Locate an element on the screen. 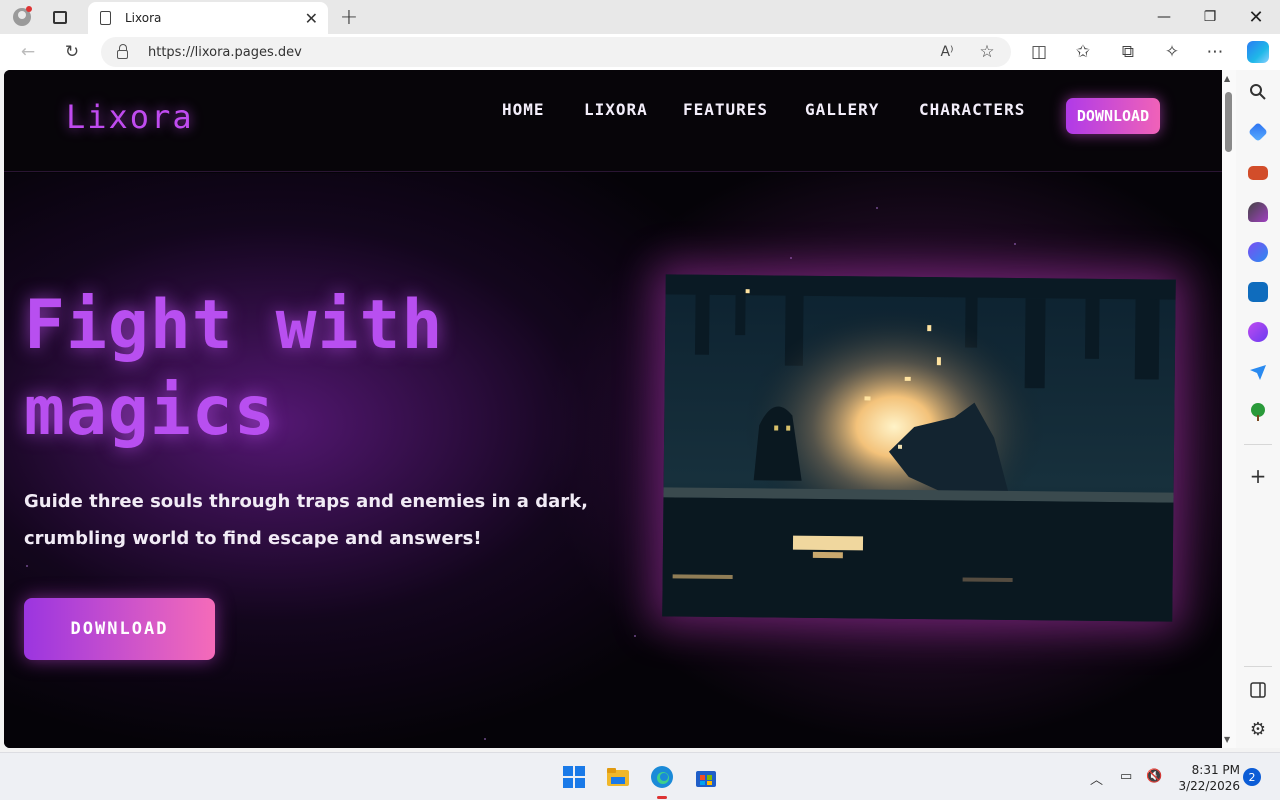 This screenshot has height=800, width=1280. designer-icon is located at coordinates (1258, 332).